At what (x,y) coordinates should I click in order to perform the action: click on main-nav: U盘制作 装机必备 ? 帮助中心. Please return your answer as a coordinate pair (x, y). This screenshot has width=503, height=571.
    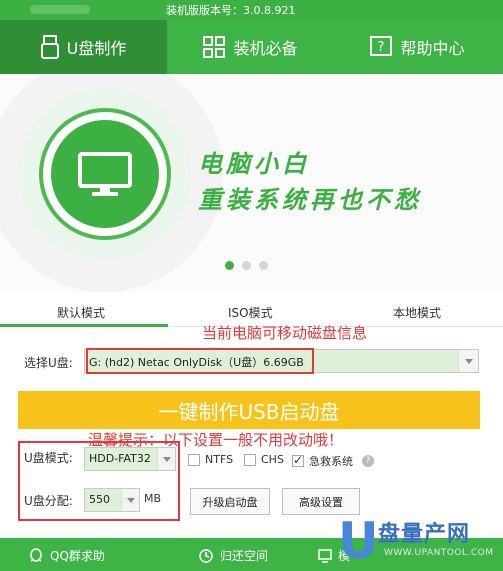
    Looking at the image, I should click on (251, 47).